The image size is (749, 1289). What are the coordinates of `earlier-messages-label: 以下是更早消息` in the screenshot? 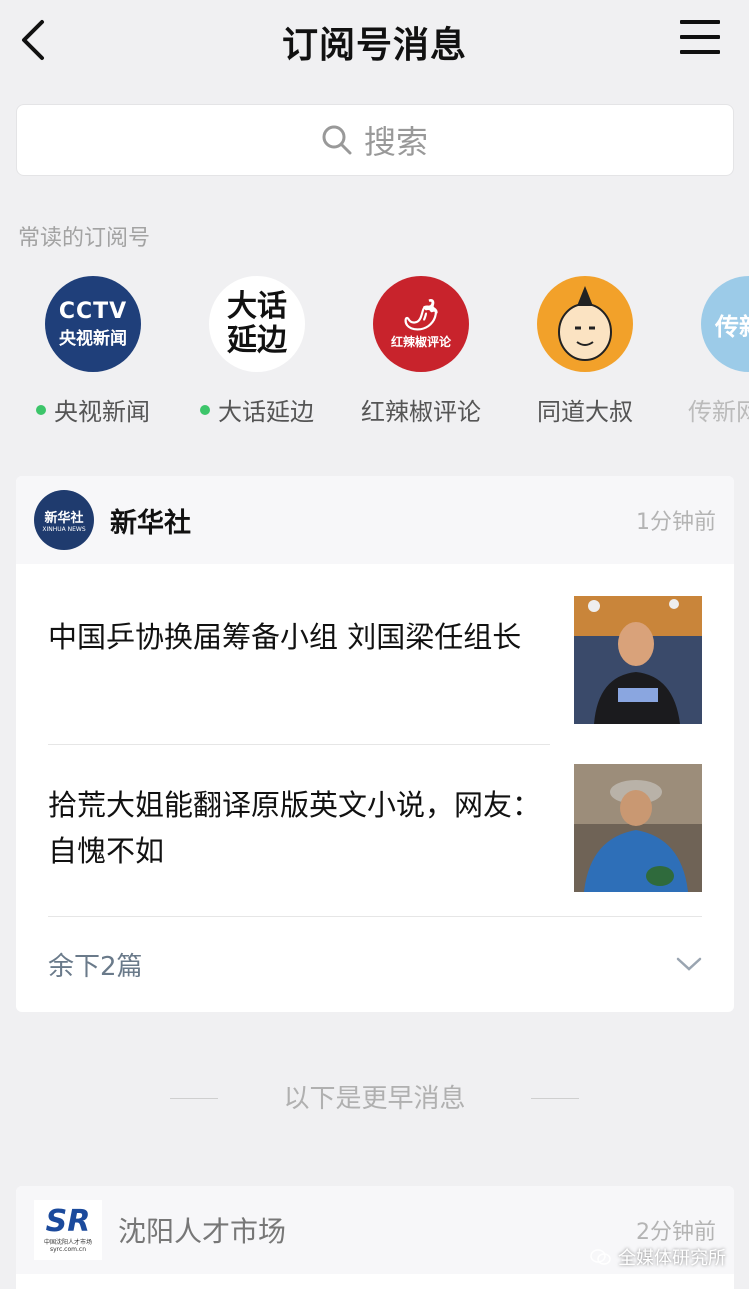 It's located at (374, 1099).